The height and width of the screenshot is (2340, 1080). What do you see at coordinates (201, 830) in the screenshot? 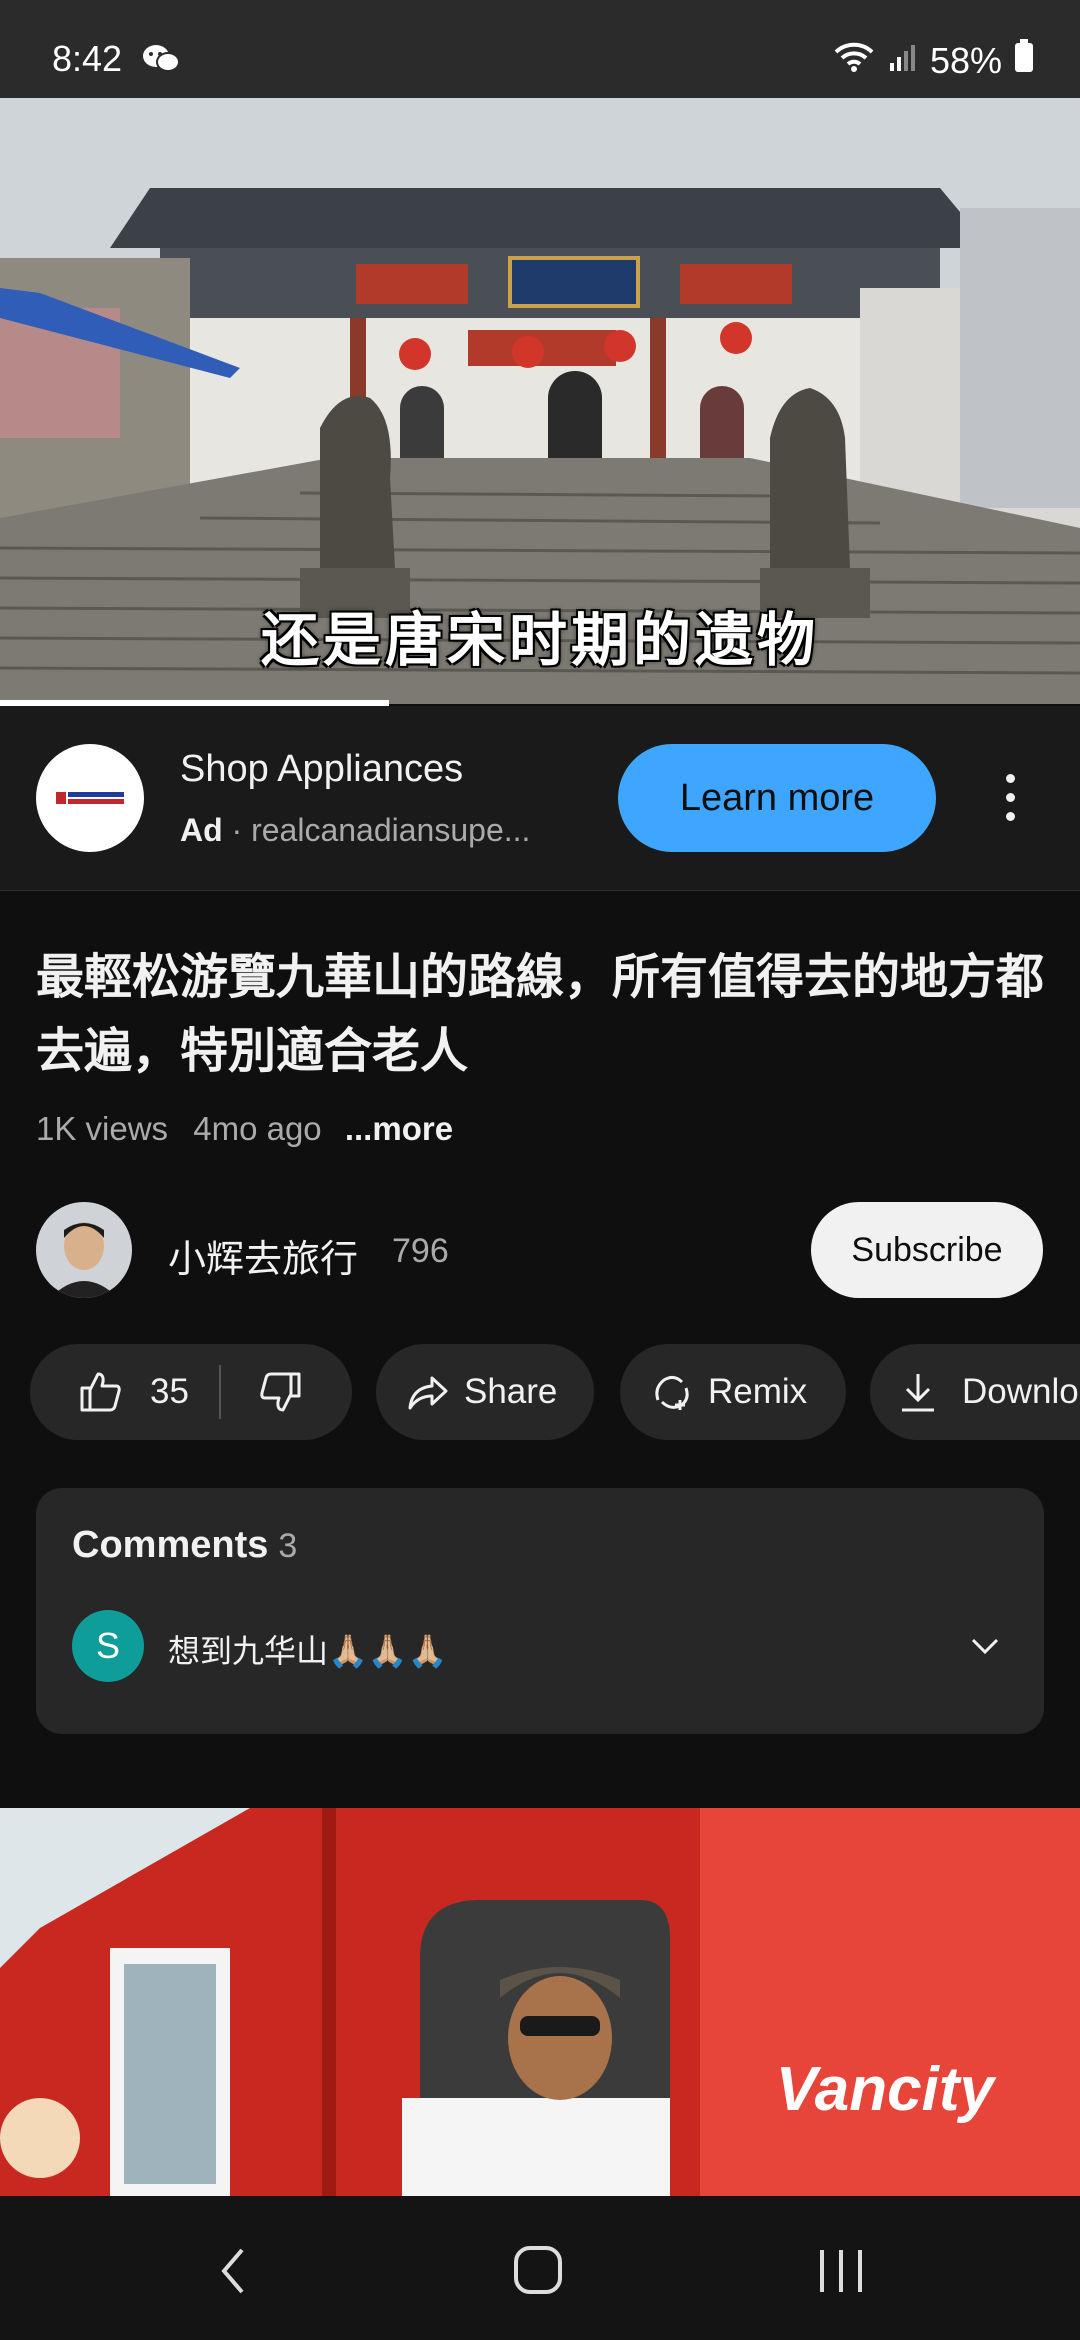
I see `ad-label: Ad` at bounding box center [201, 830].